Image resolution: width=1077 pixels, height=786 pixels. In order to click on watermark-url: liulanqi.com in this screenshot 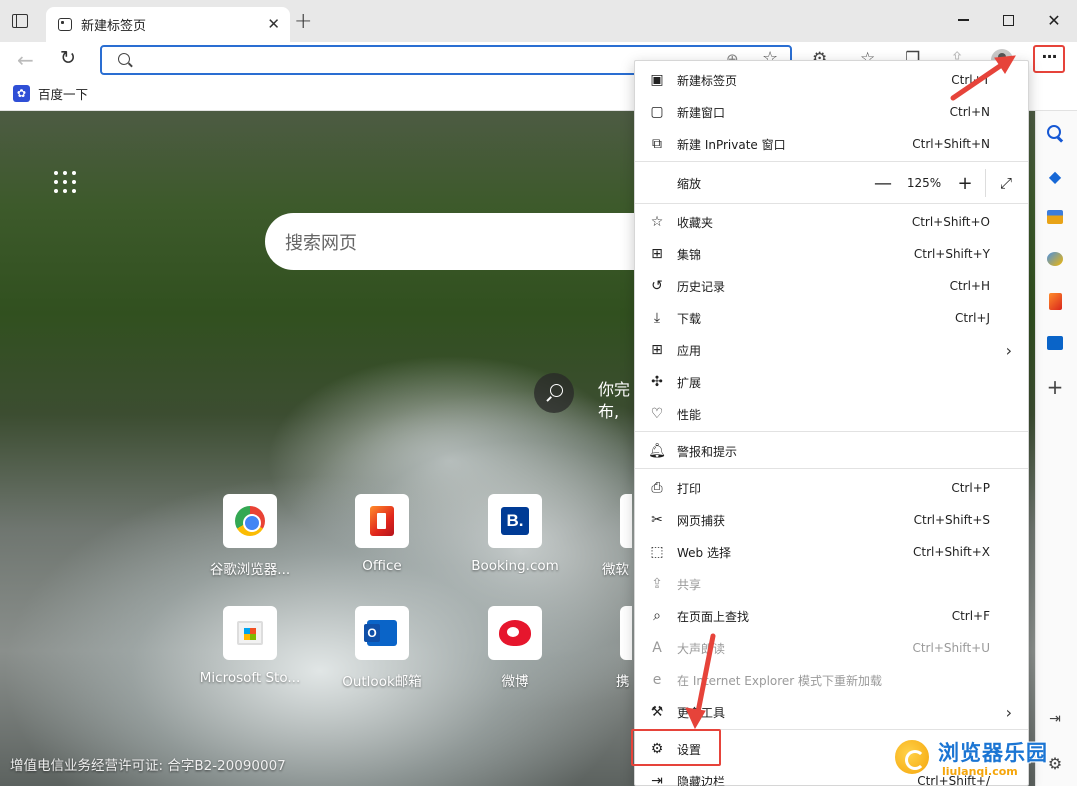, I will do `click(980, 771)`.